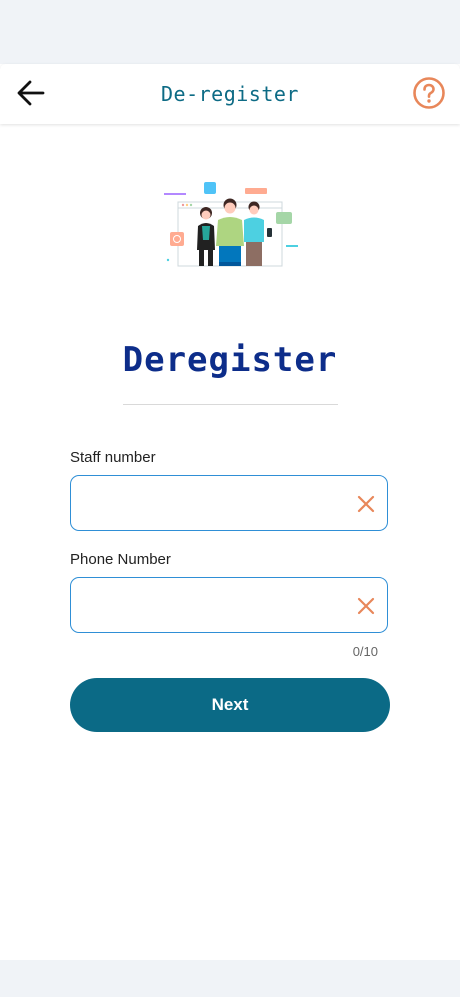  I want to click on phone-number-counter: 0/10, so click(365, 651).